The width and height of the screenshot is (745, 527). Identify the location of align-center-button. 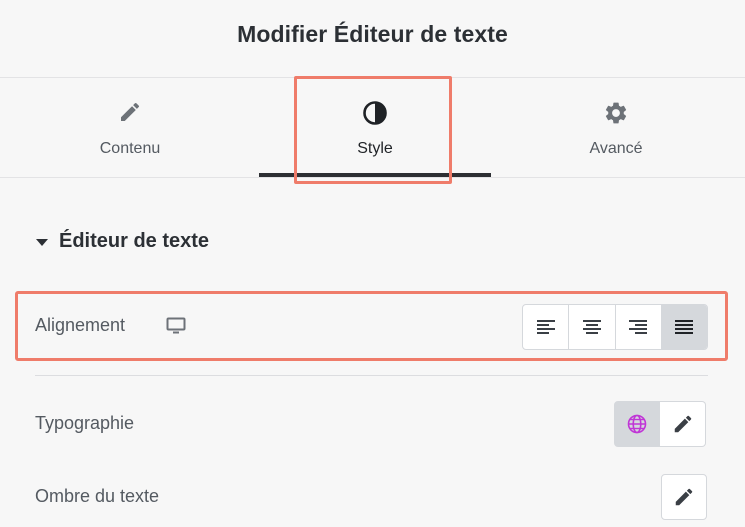
(592, 327).